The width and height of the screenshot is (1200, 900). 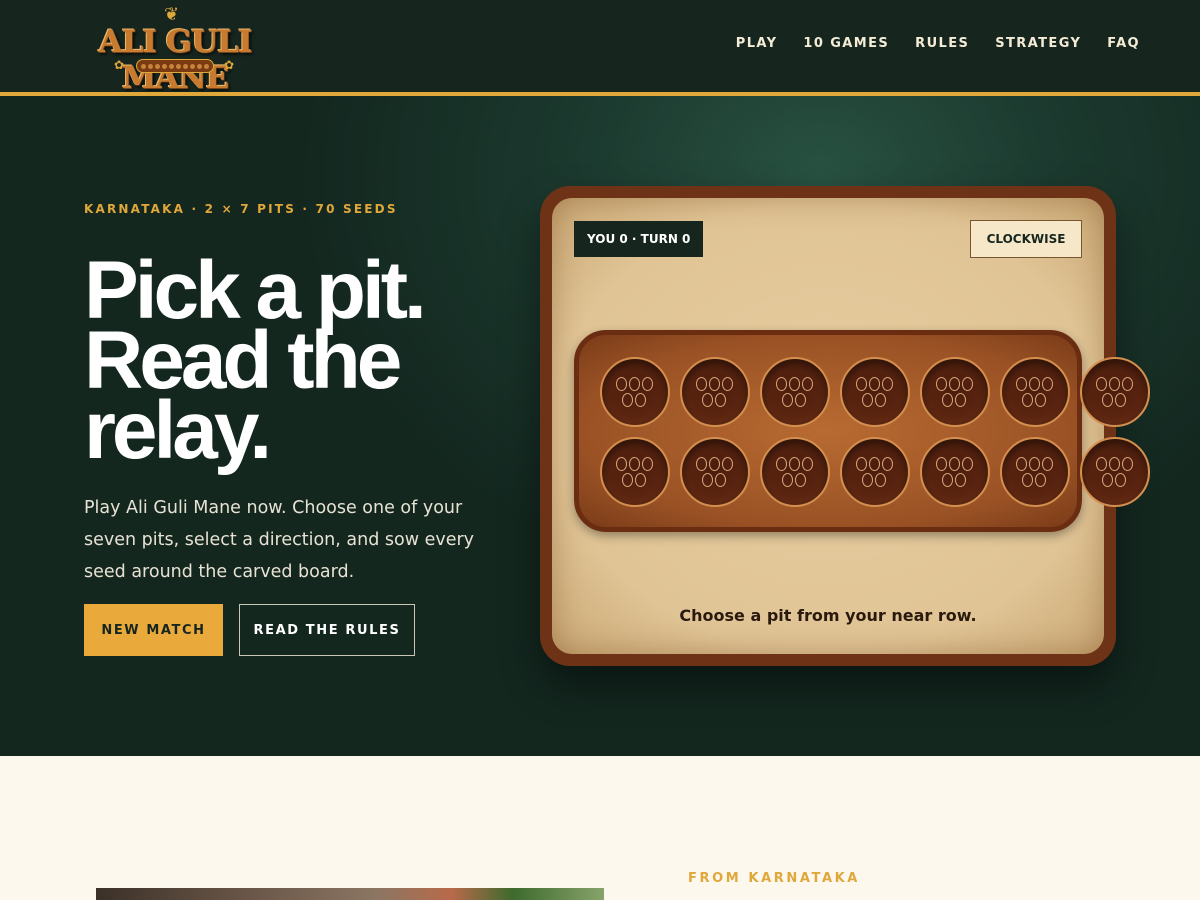 I want to click on hero-headline: Pick a pit. Read the relay., so click(x=304, y=363).